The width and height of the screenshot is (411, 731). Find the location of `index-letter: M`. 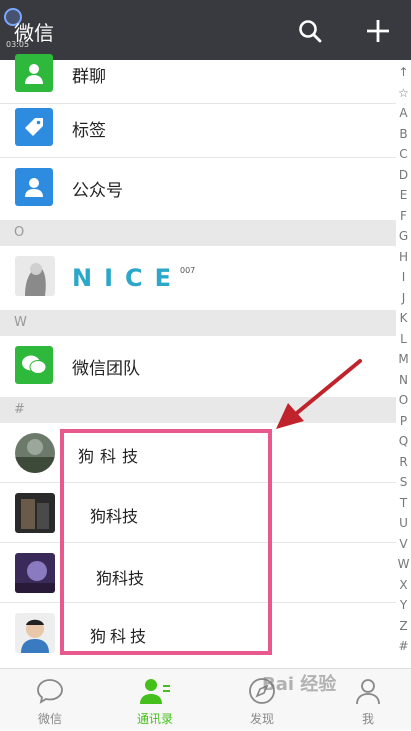

index-letter: M is located at coordinates (403, 359).